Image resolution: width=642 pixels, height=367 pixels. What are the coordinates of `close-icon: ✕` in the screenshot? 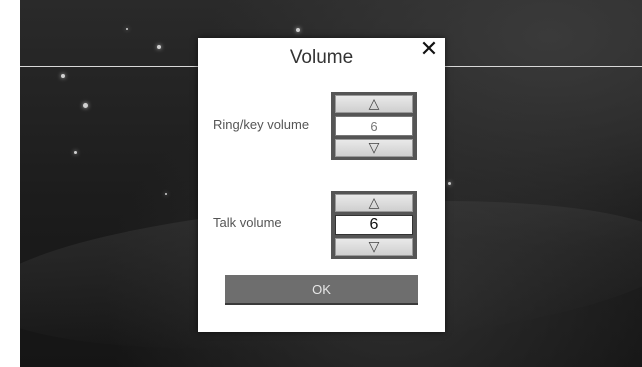 It's located at (429, 49).